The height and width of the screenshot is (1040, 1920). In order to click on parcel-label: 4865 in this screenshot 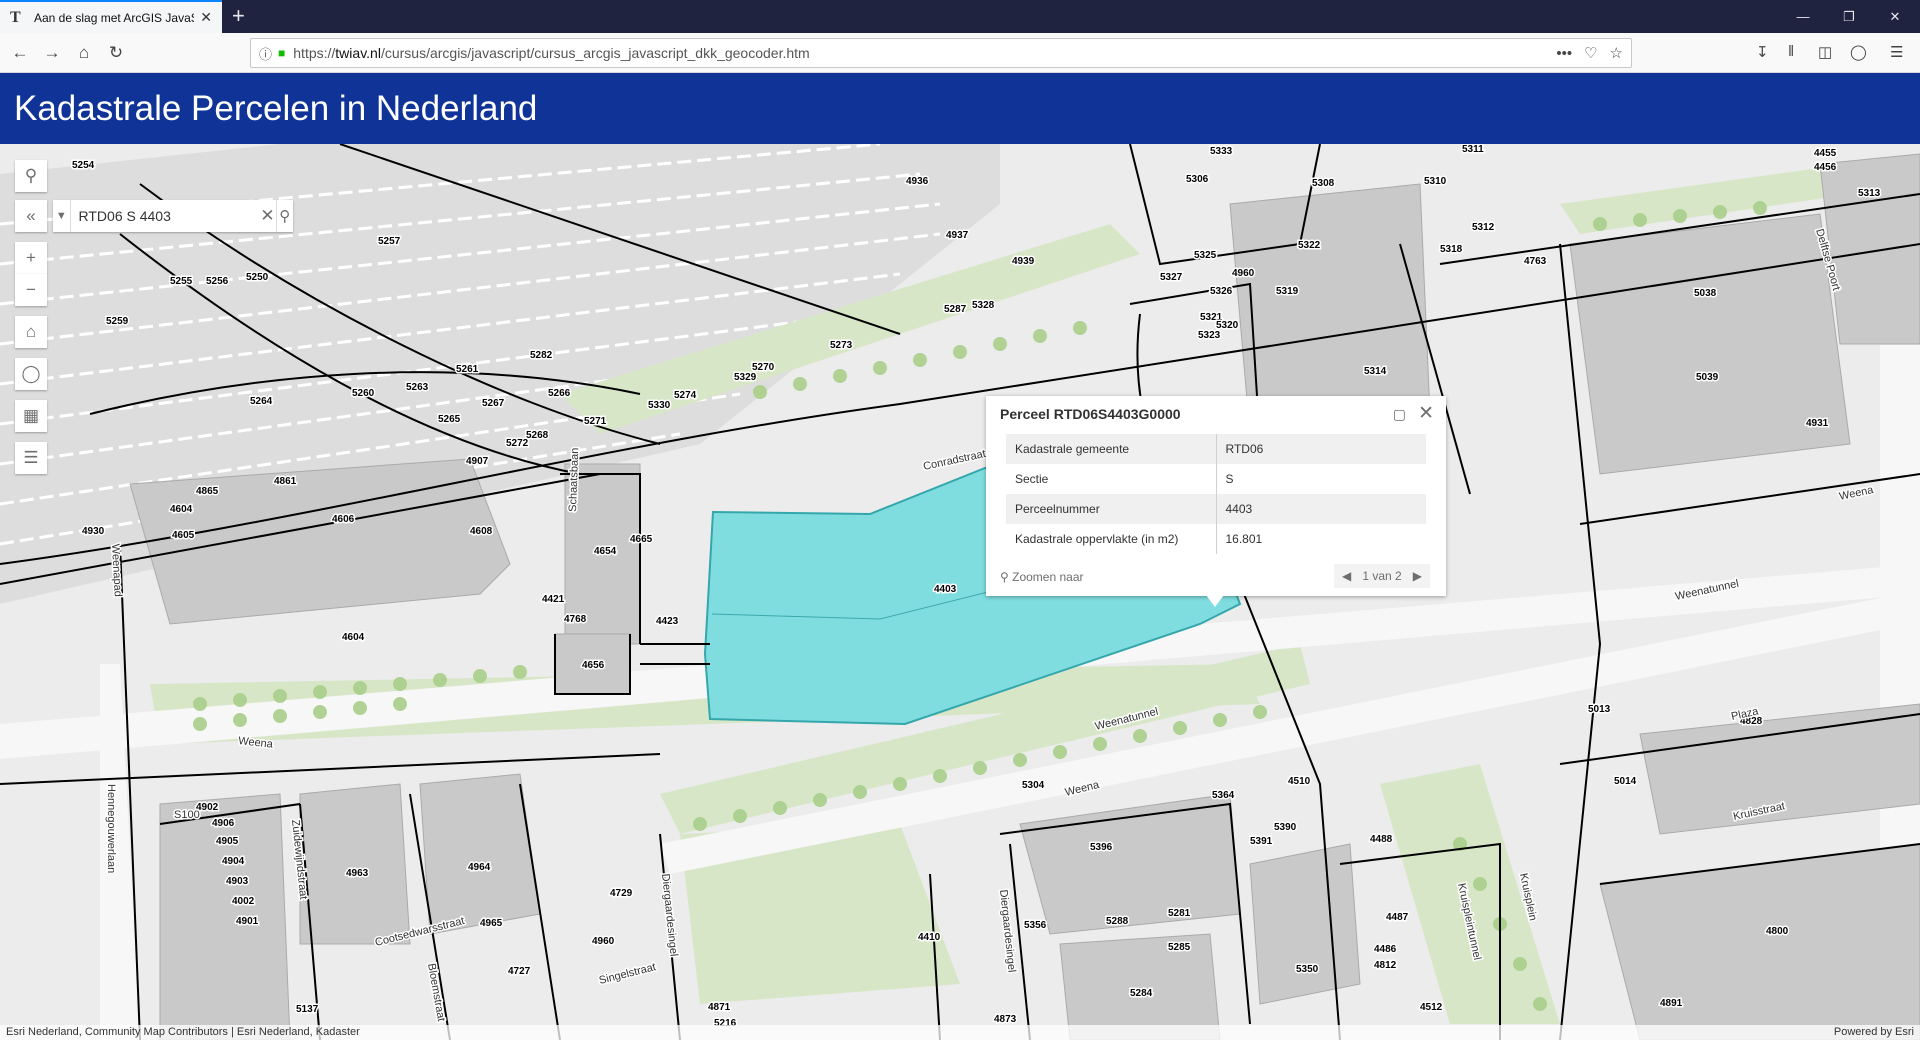, I will do `click(207, 491)`.